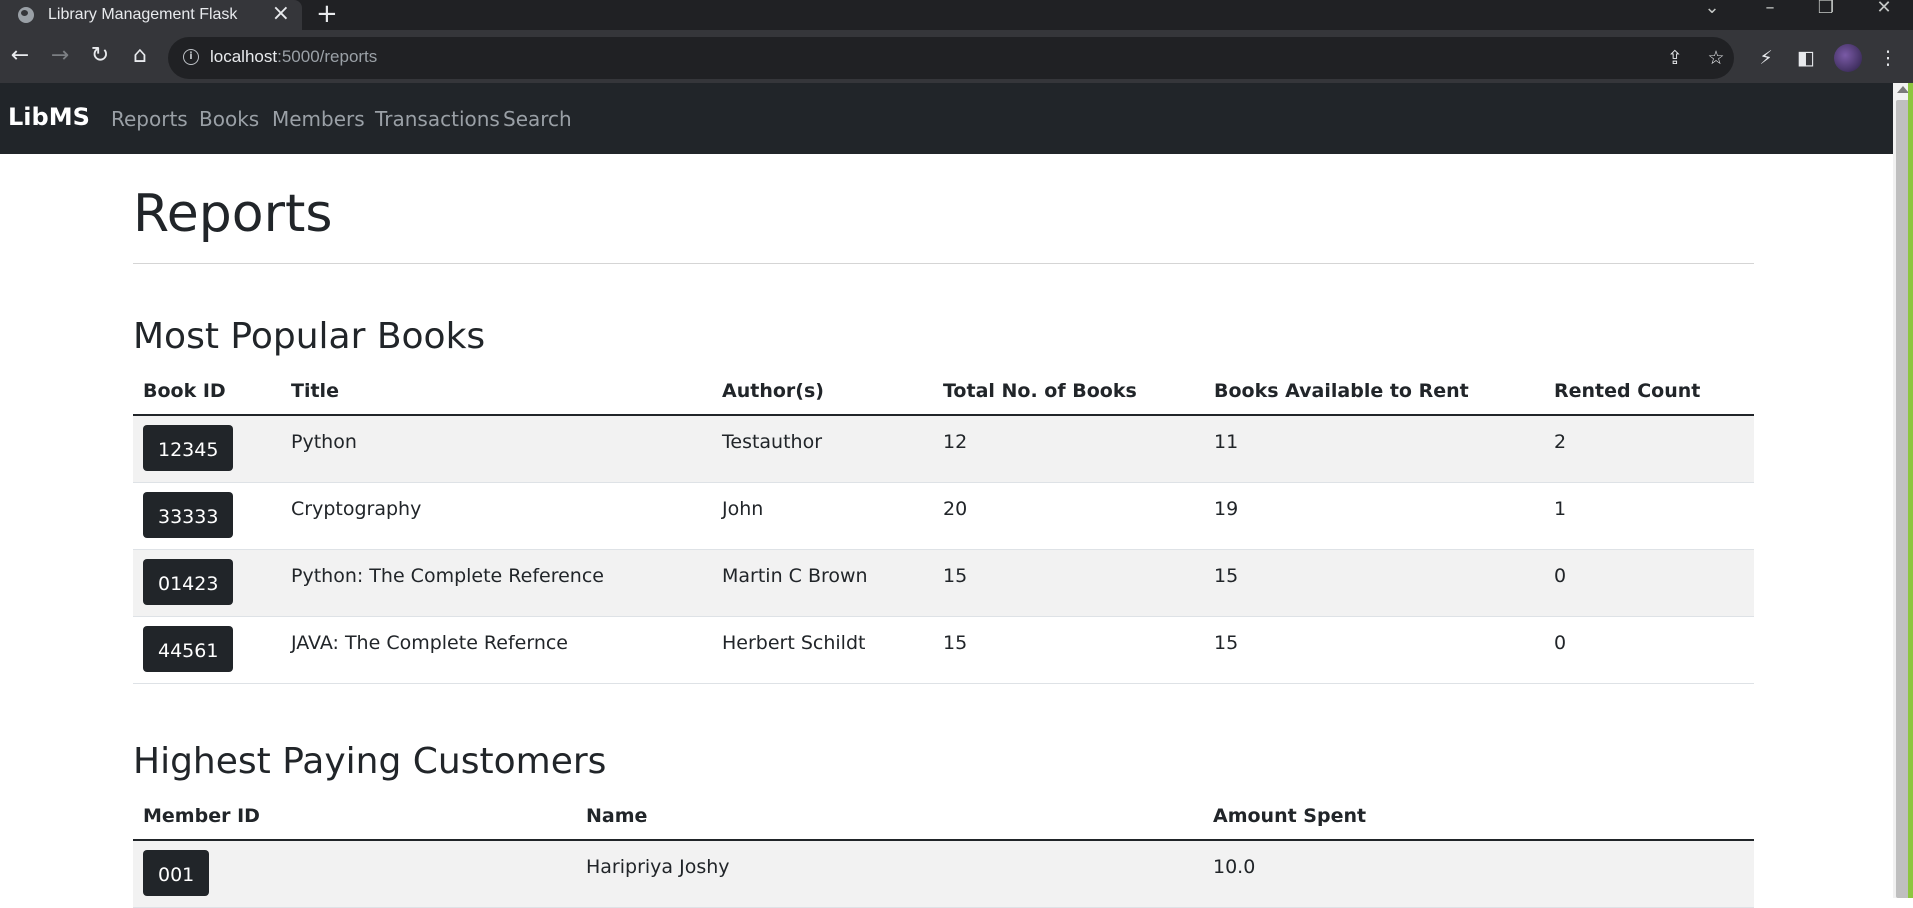  I want to click on url-text: localhost:5000/reports, so click(293, 57).